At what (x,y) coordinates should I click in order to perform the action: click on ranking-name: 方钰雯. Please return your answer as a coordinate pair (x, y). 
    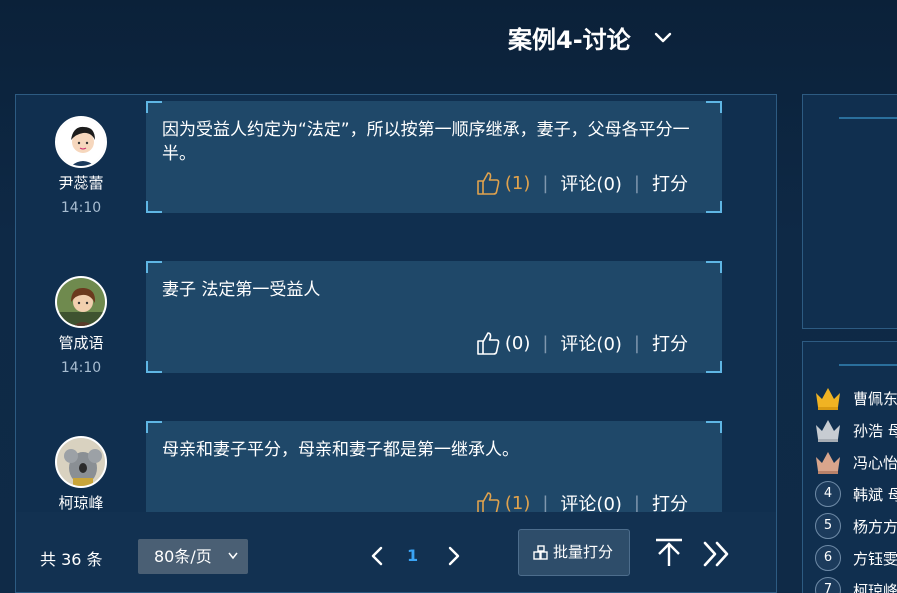
    Looking at the image, I should click on (875, 559).